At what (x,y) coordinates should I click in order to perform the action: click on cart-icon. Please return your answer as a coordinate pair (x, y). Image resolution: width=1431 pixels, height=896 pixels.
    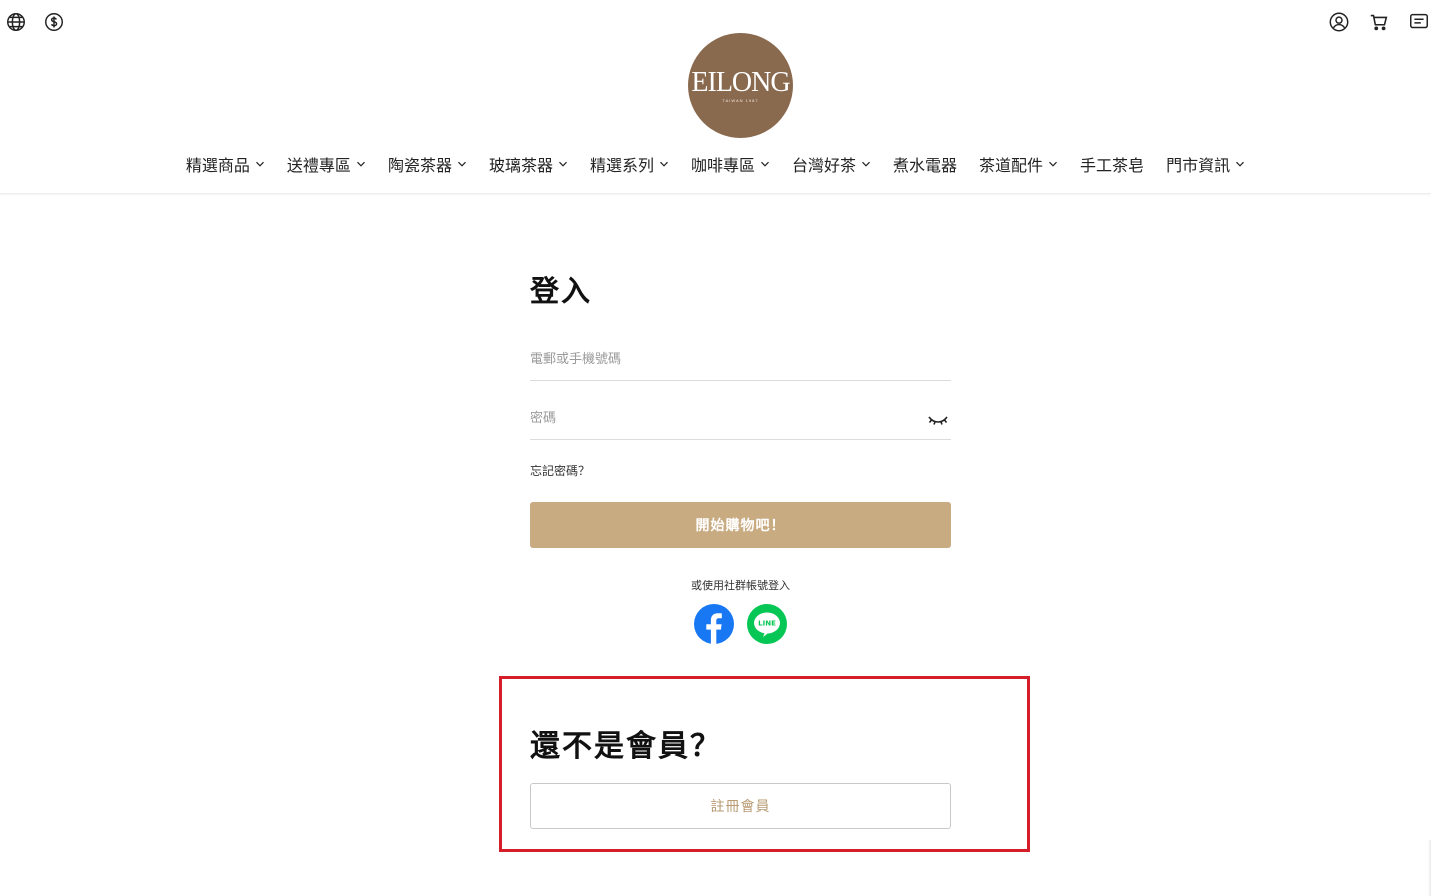
    Looking at the image, I should click on (1379, 22).